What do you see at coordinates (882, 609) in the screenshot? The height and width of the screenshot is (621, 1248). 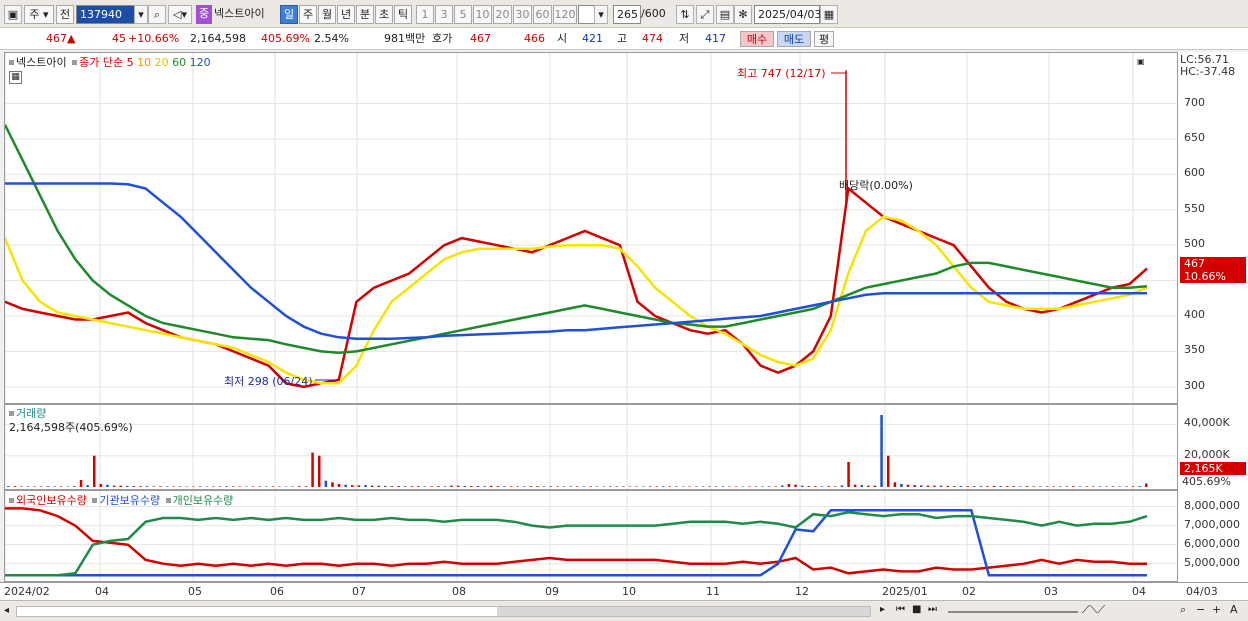 I see `scroll-right-icon: ▸` at bounding box center [882, 609].